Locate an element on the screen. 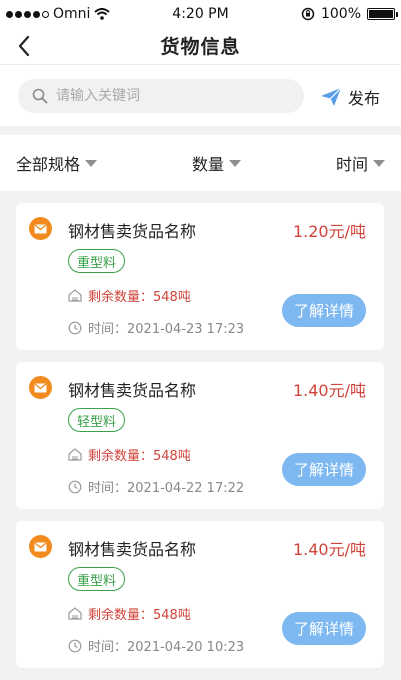  nav-bar: 货物信息 is located at coordinates (200, 46).